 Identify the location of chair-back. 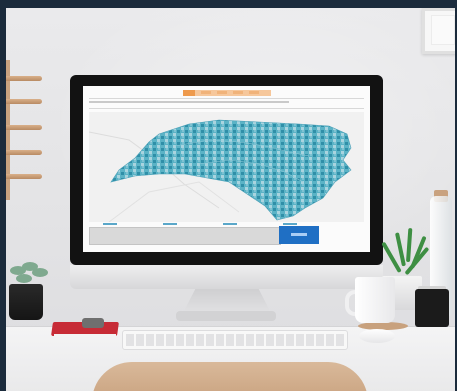
(230, 376).